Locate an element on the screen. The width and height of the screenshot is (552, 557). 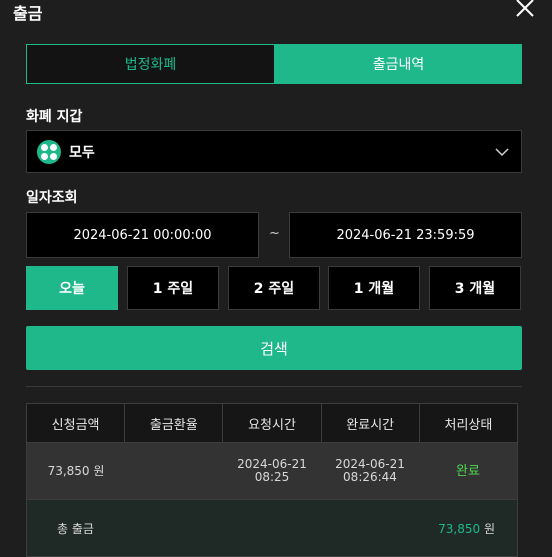
status-badge: 완료 is located at coordinates (468, 471).